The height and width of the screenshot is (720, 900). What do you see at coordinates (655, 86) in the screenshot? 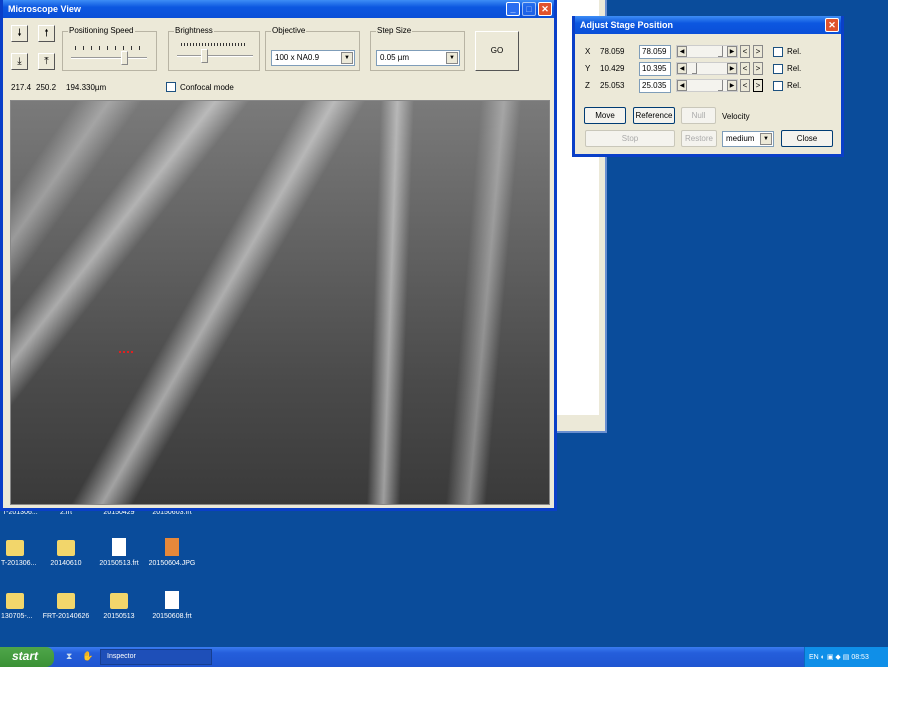
I see `position-input: 25.035` at bounding box center [655, 86].